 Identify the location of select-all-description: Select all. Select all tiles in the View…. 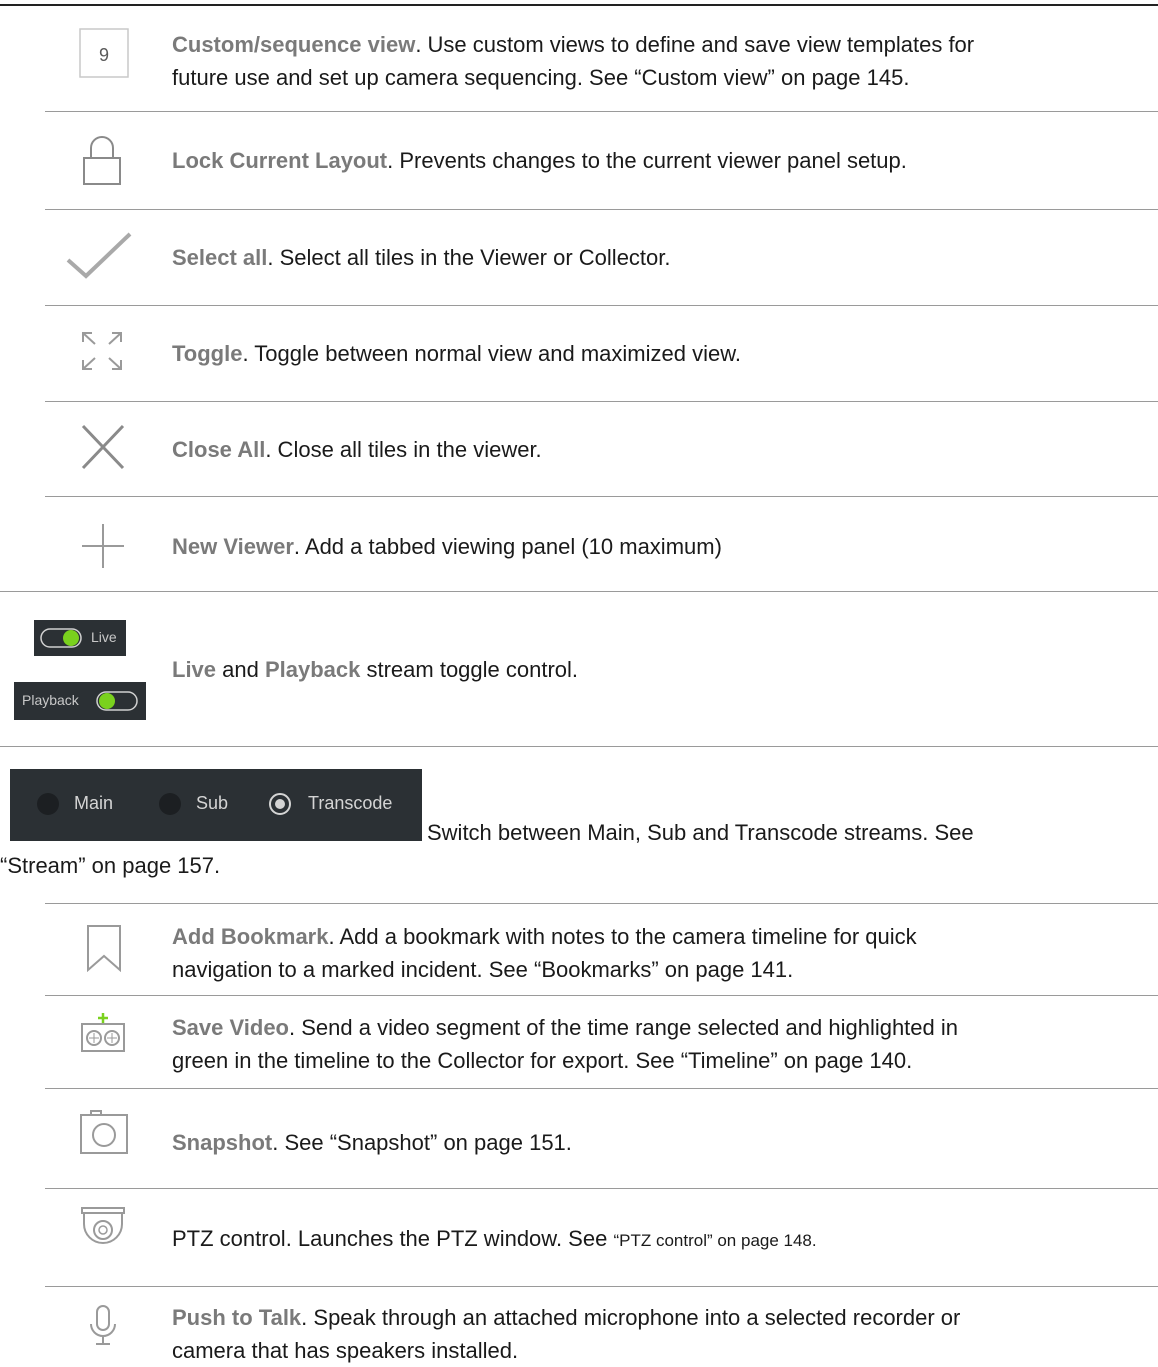
(421, 257).